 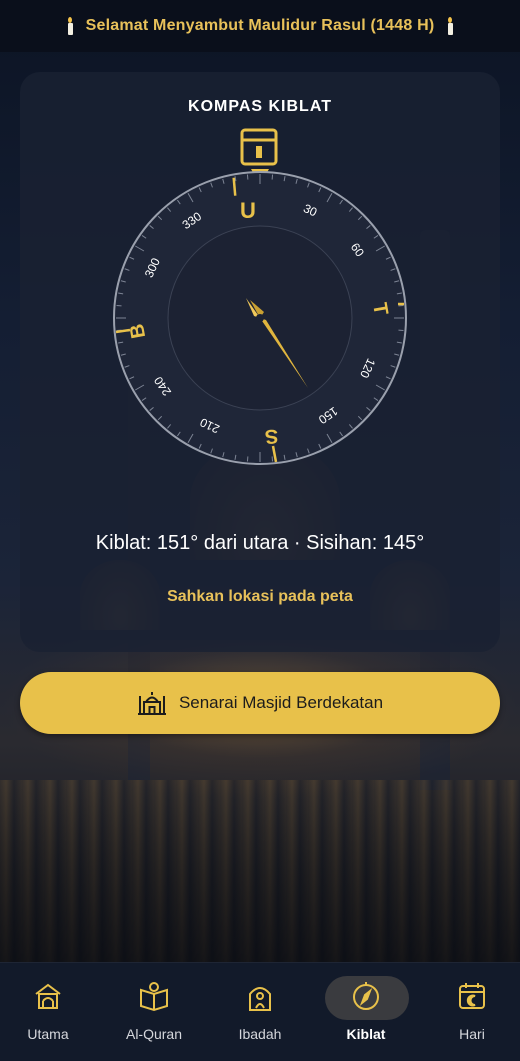 I want to click on nav-label: Utama, so click(x=50, y=1034).